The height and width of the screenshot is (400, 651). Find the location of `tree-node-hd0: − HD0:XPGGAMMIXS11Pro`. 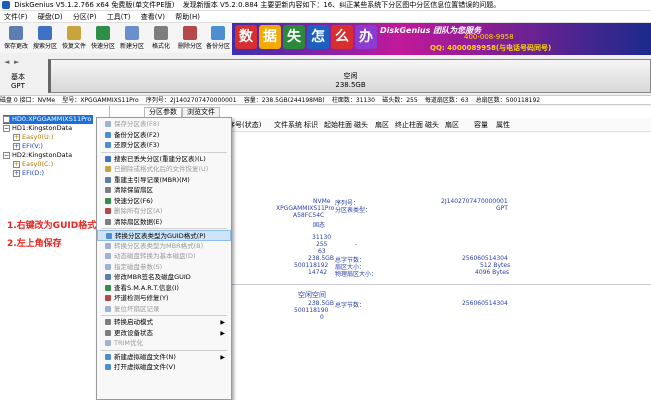

tree-node-hd0: − HD0:XPGGAMMIXS11Pro is located at coordinates (48, 119).